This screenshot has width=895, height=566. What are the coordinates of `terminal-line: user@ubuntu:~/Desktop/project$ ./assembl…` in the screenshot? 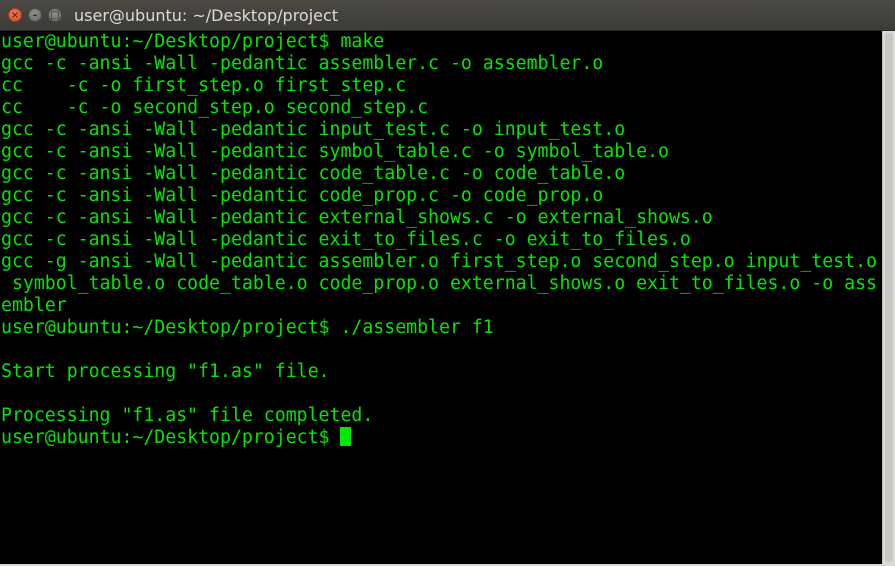 It's located at (247, 327).